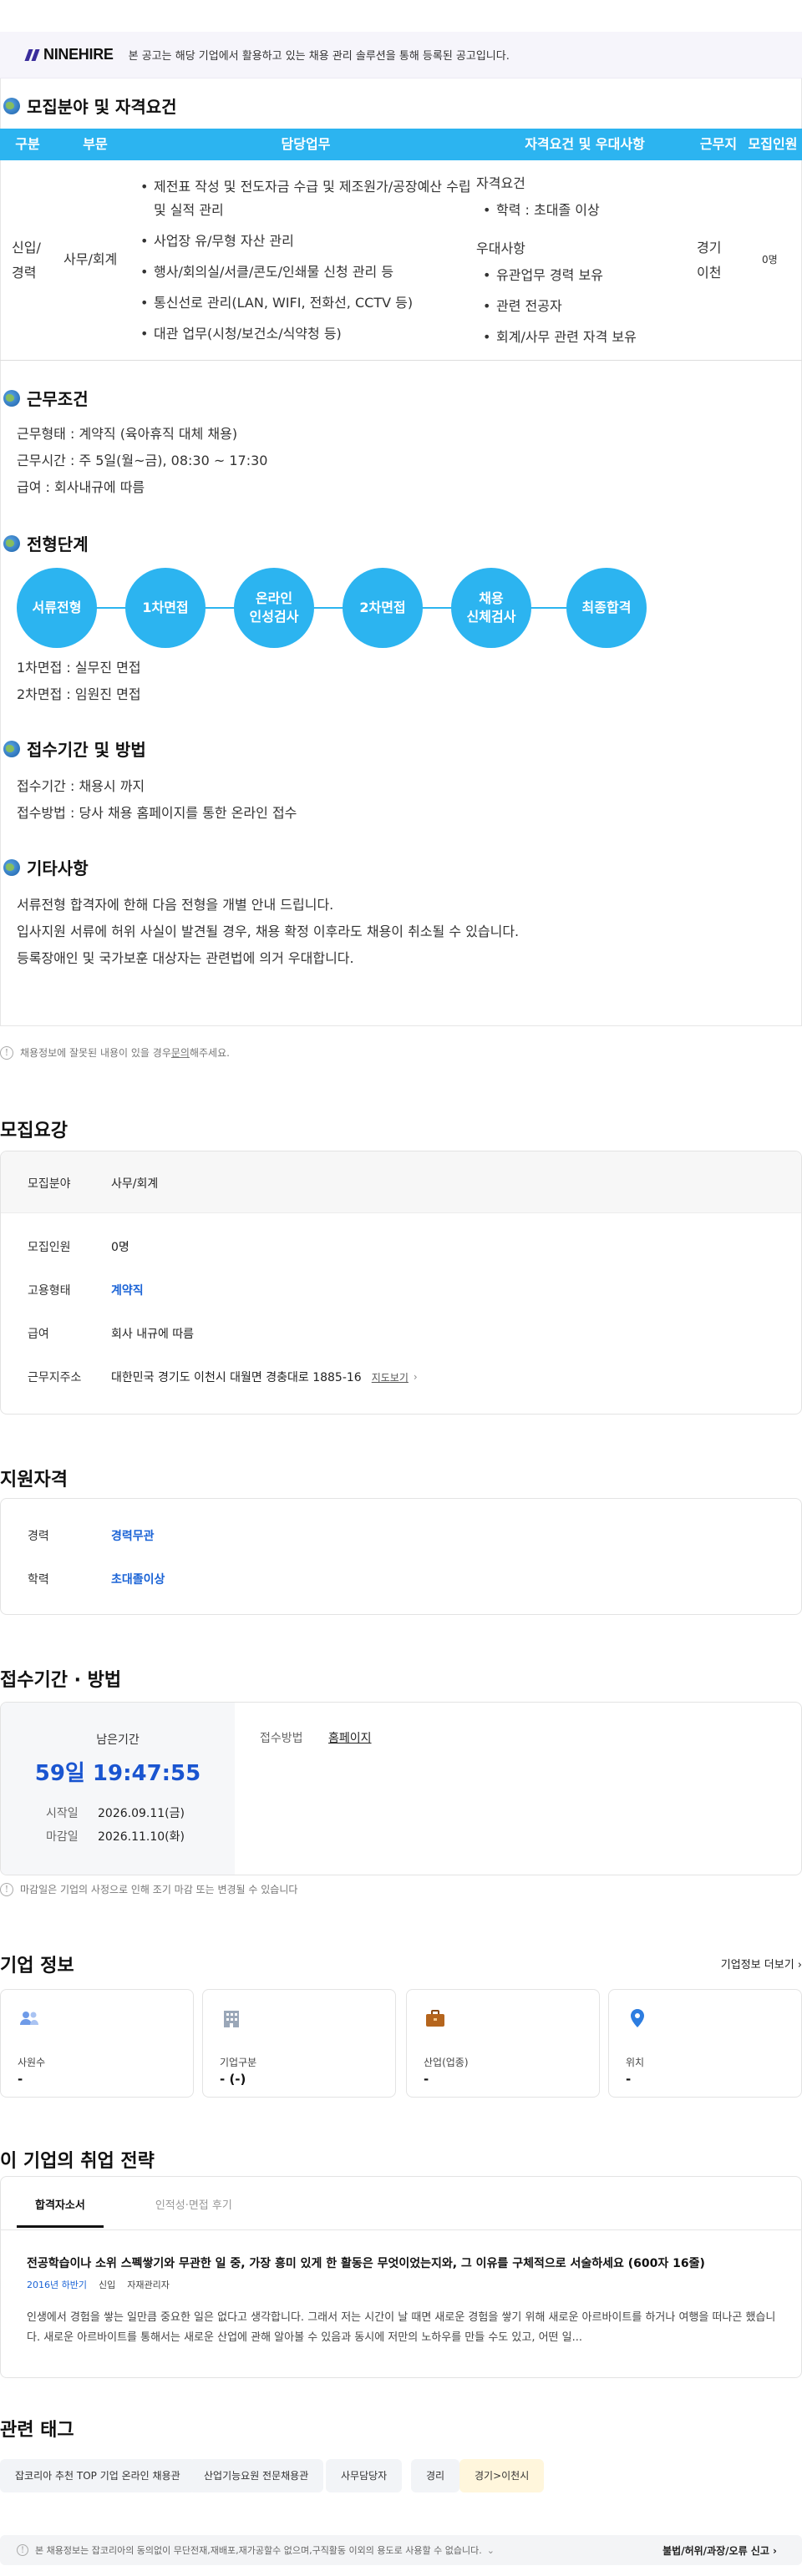  I want to click on apply-method: 접수방법 홈페이지, so click(316, 1738).